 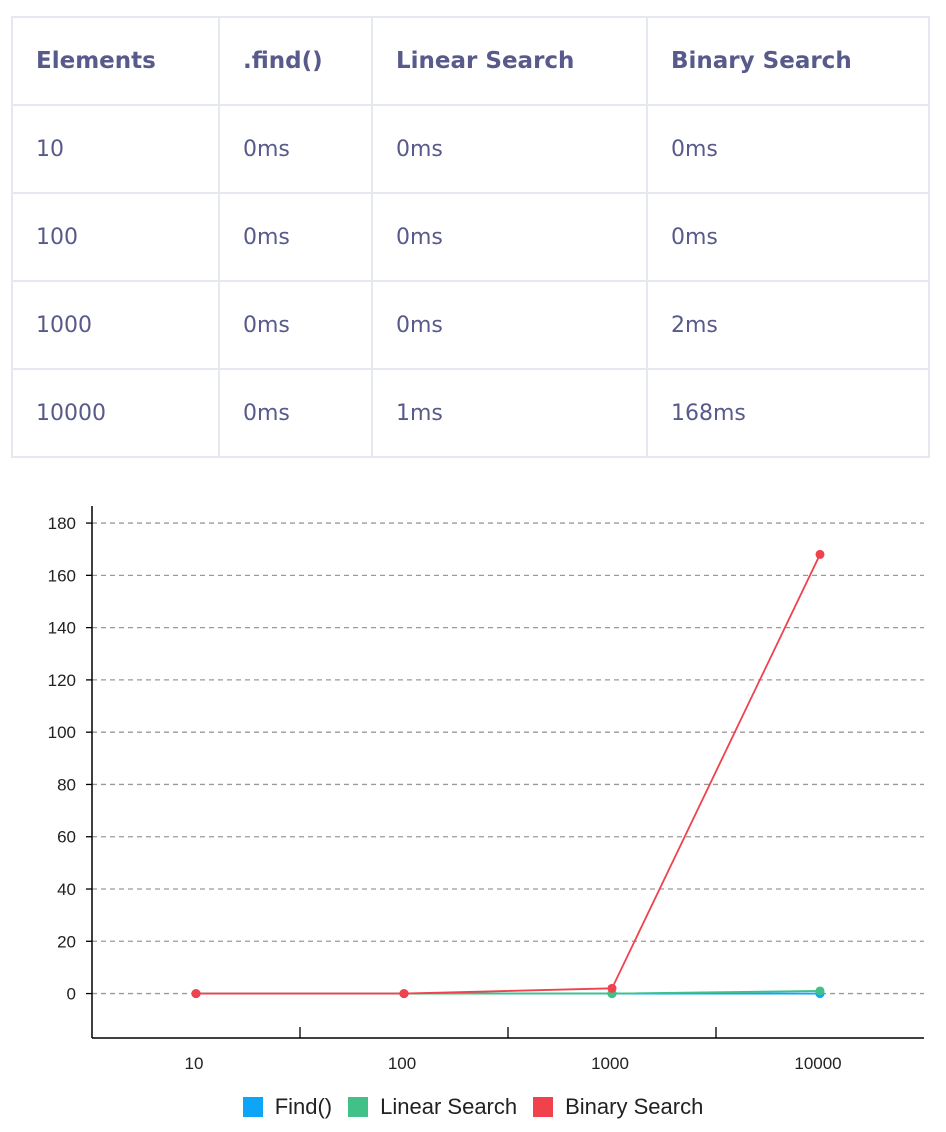 I want to click on header-elements: Elements, so click(x=115, y=61).